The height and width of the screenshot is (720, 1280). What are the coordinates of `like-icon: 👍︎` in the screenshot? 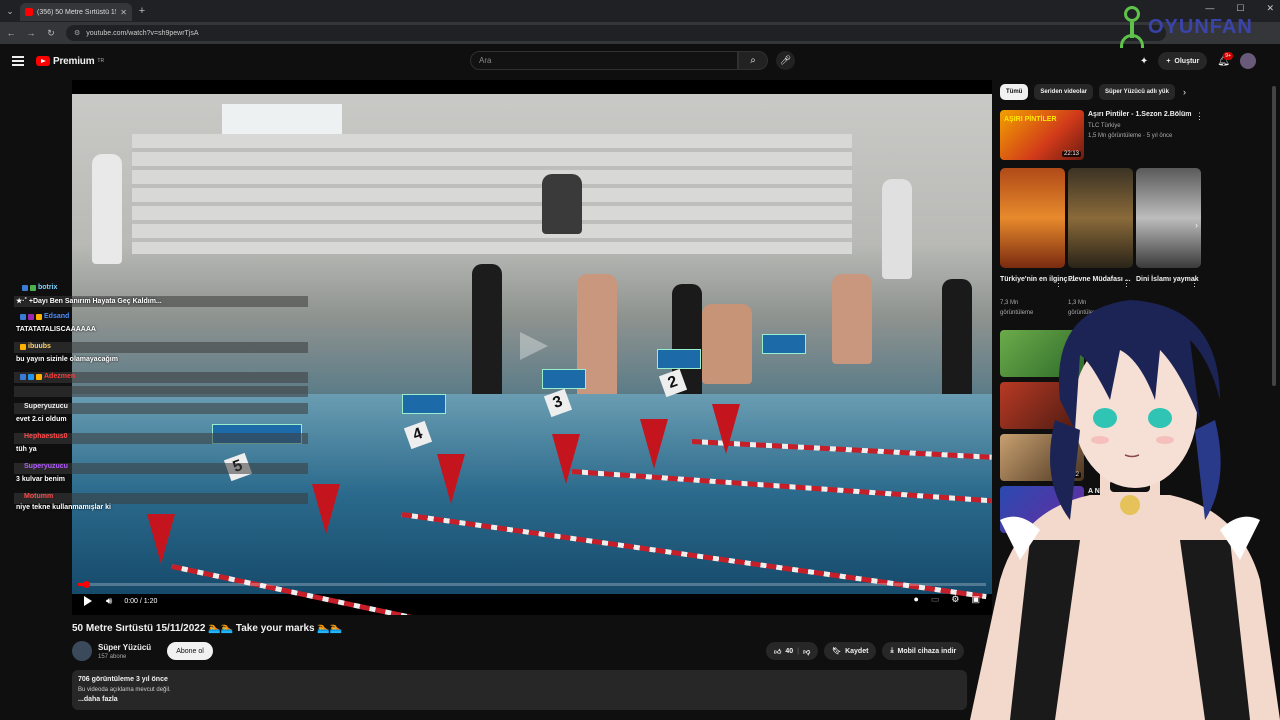 It's located at (777, 651).